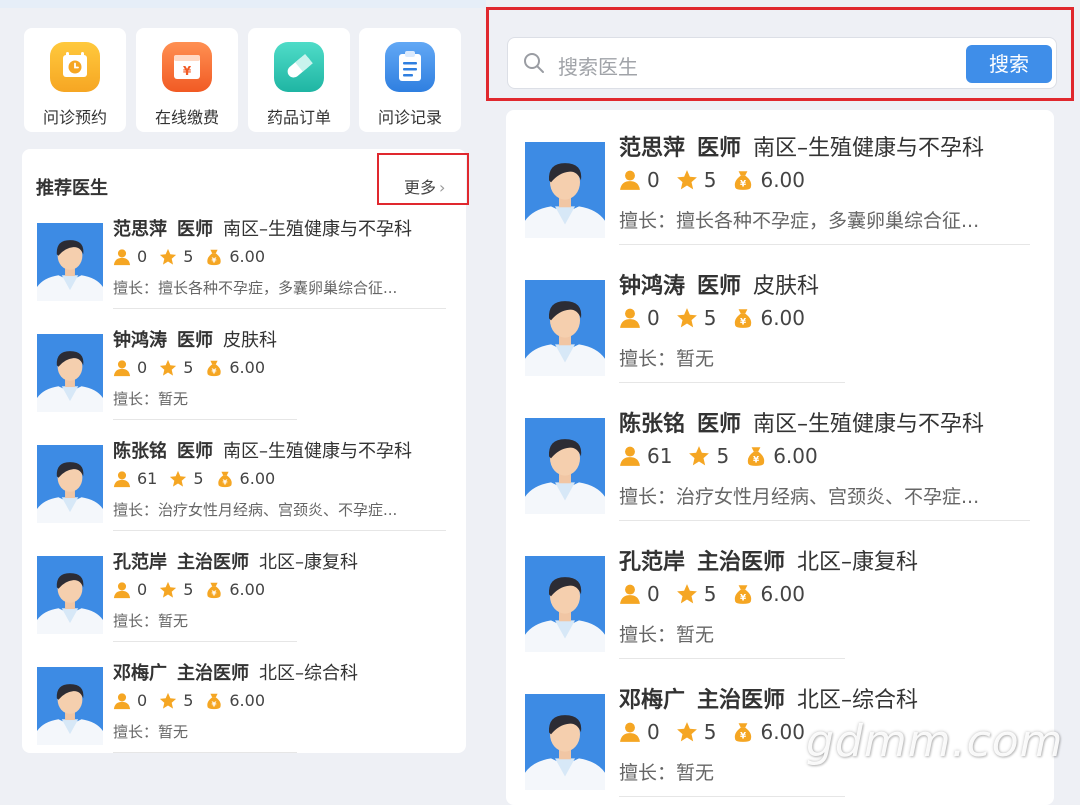 Image resolution: width=1080 pixels, height=805 pixels. Describe the element at coordinates (262, 450) in the screenshot. I see `doctor-heading: 陈张铭 医师 南区–生殖健康与不孕科` at that location.